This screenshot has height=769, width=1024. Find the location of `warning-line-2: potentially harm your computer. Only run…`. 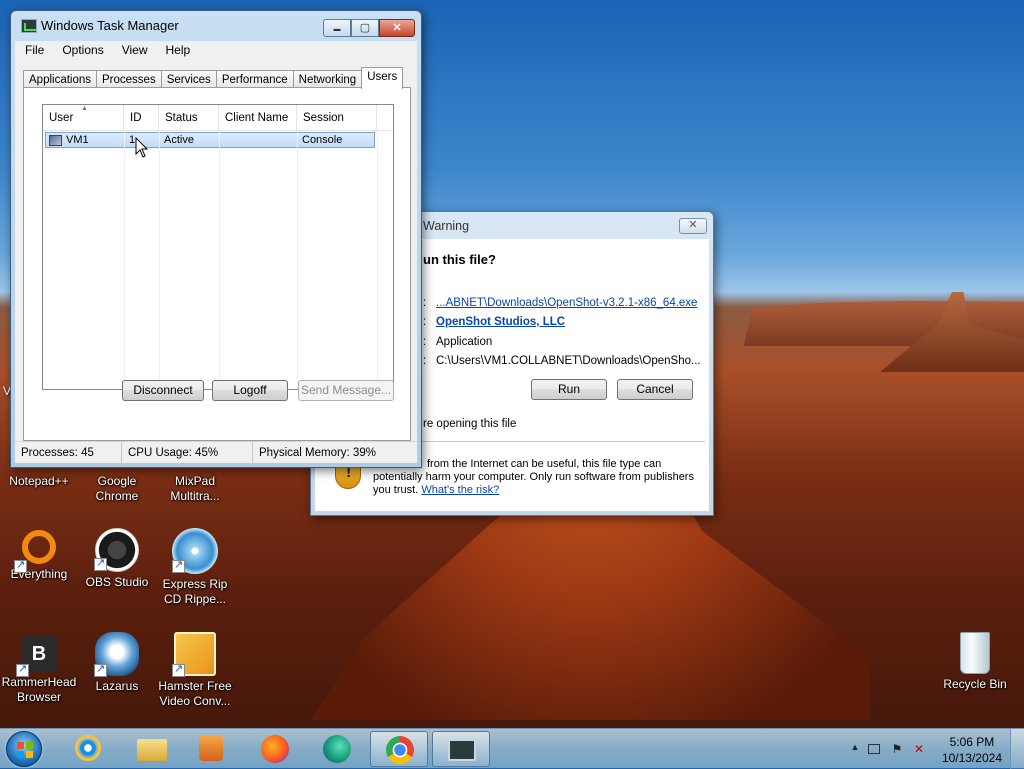

warning-line-2: potentially harm your computer. Only run… is located at coordinates (533, 477).